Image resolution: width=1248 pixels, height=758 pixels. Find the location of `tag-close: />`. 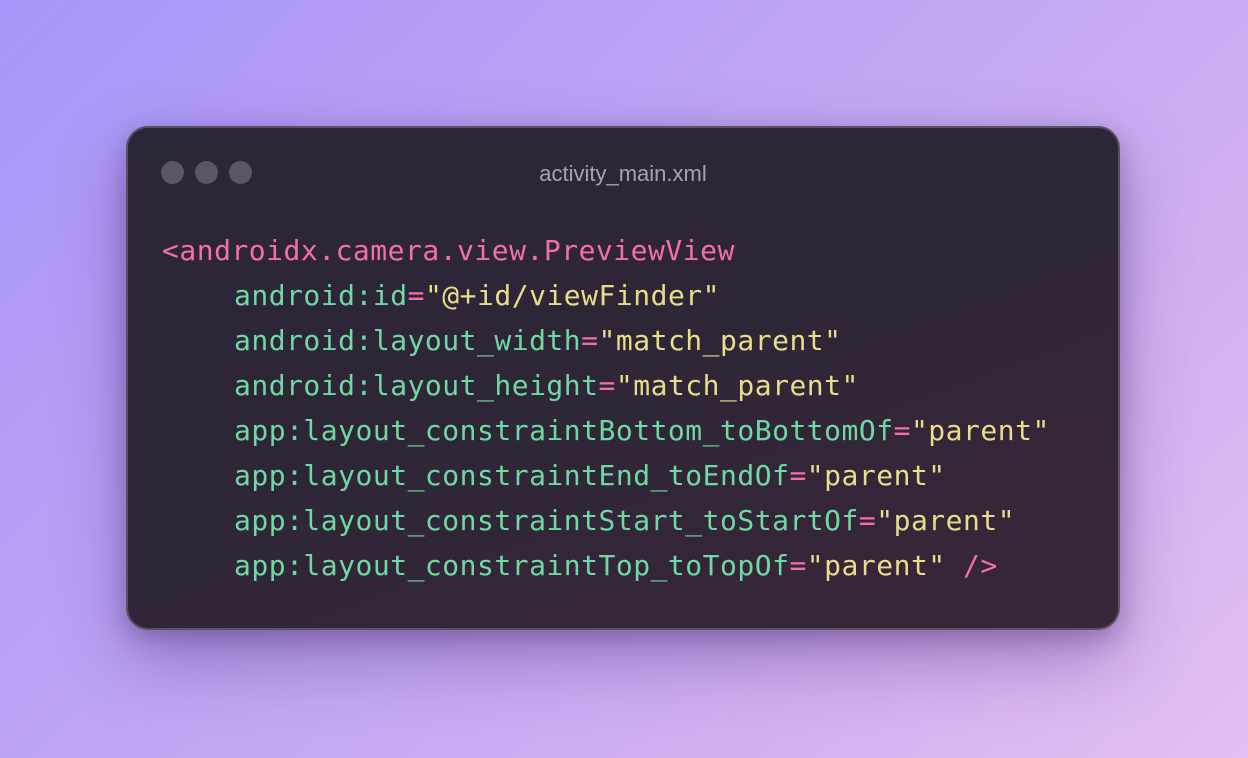

tag-close: /> is located at coordinates (971, 565).